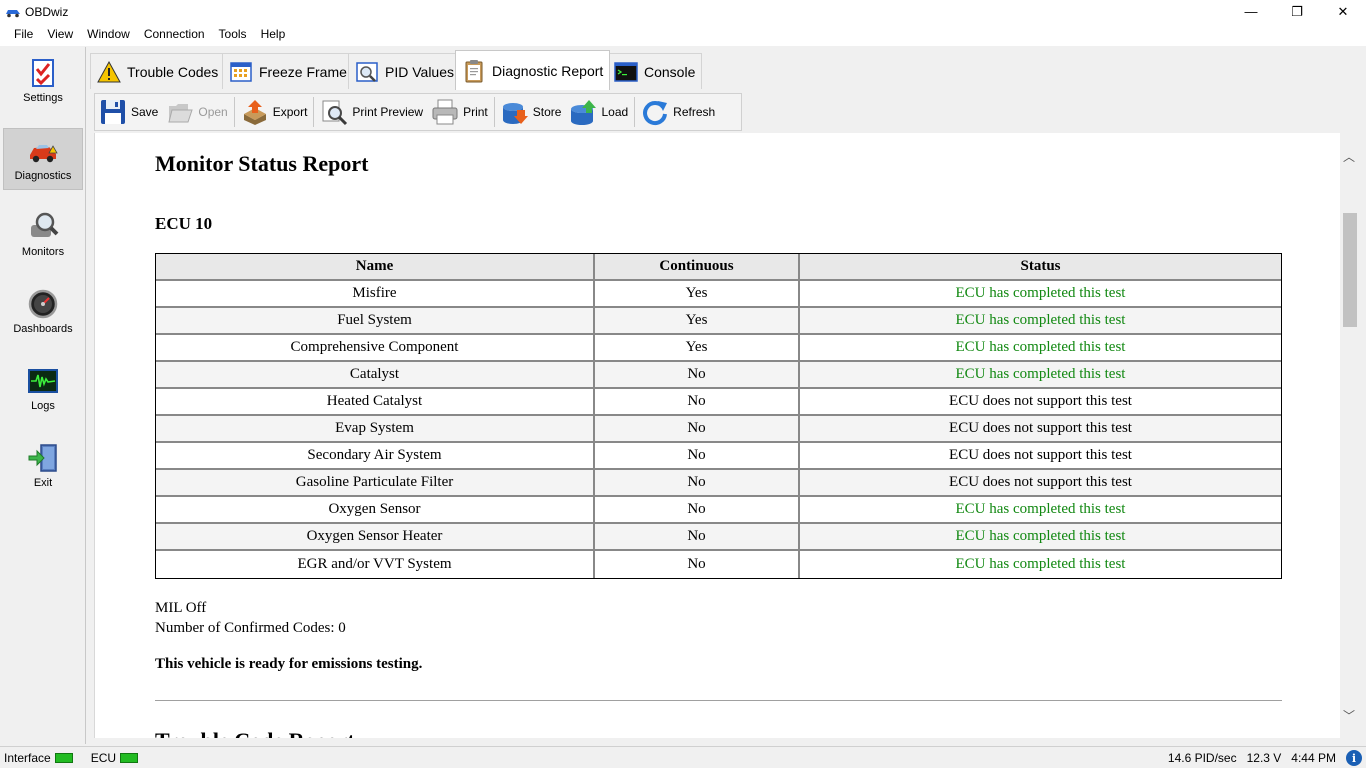 The height and width of the screenshot is (768, 1366). I want to click on car-warning-icon, so click(44, 154).